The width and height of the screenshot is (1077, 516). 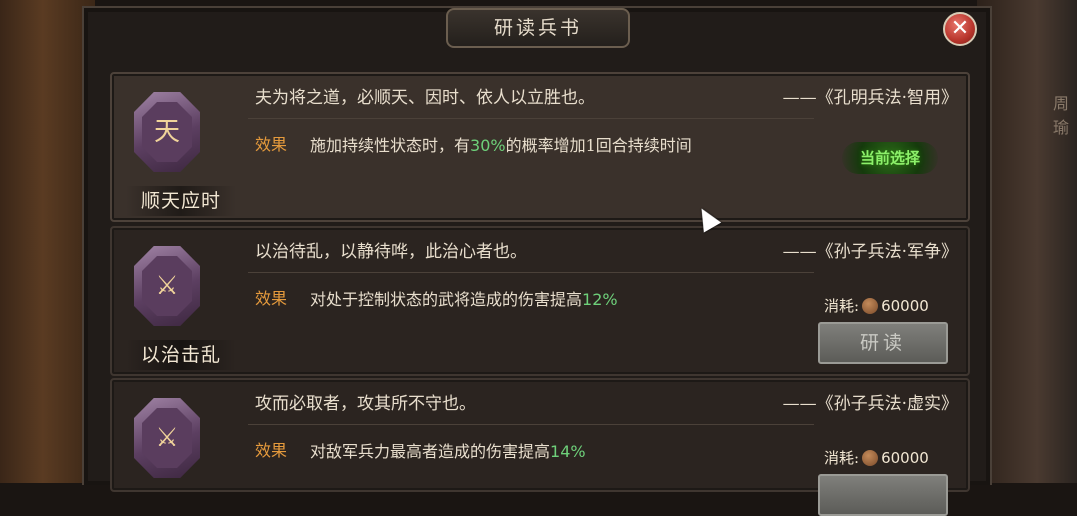 What do you see at coordinates (365, 404) in the screenshot?
I see `book-quote: 攻而必取者，攻其所不守也。` at bounding box center [365, 404].